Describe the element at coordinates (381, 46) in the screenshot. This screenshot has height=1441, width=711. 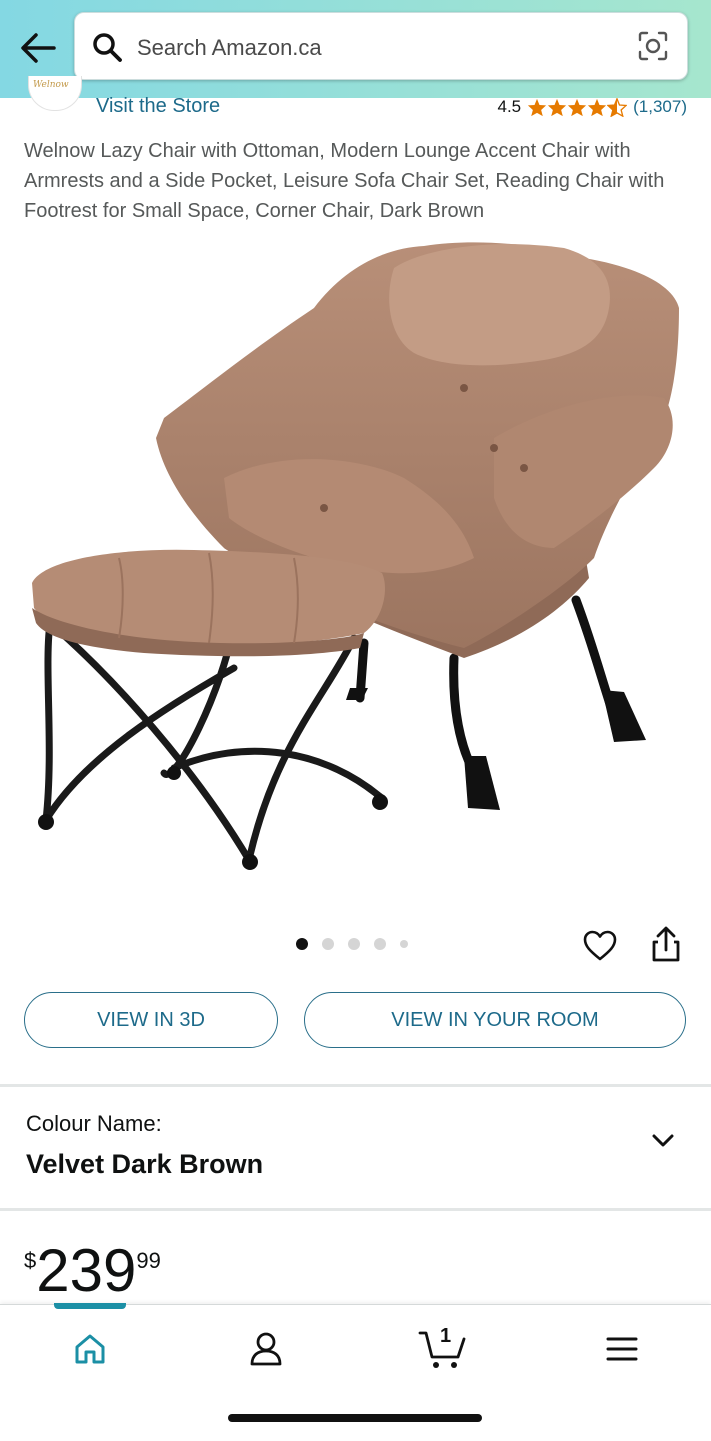
I see `search-bar: Search Amazon.ca` at that location.